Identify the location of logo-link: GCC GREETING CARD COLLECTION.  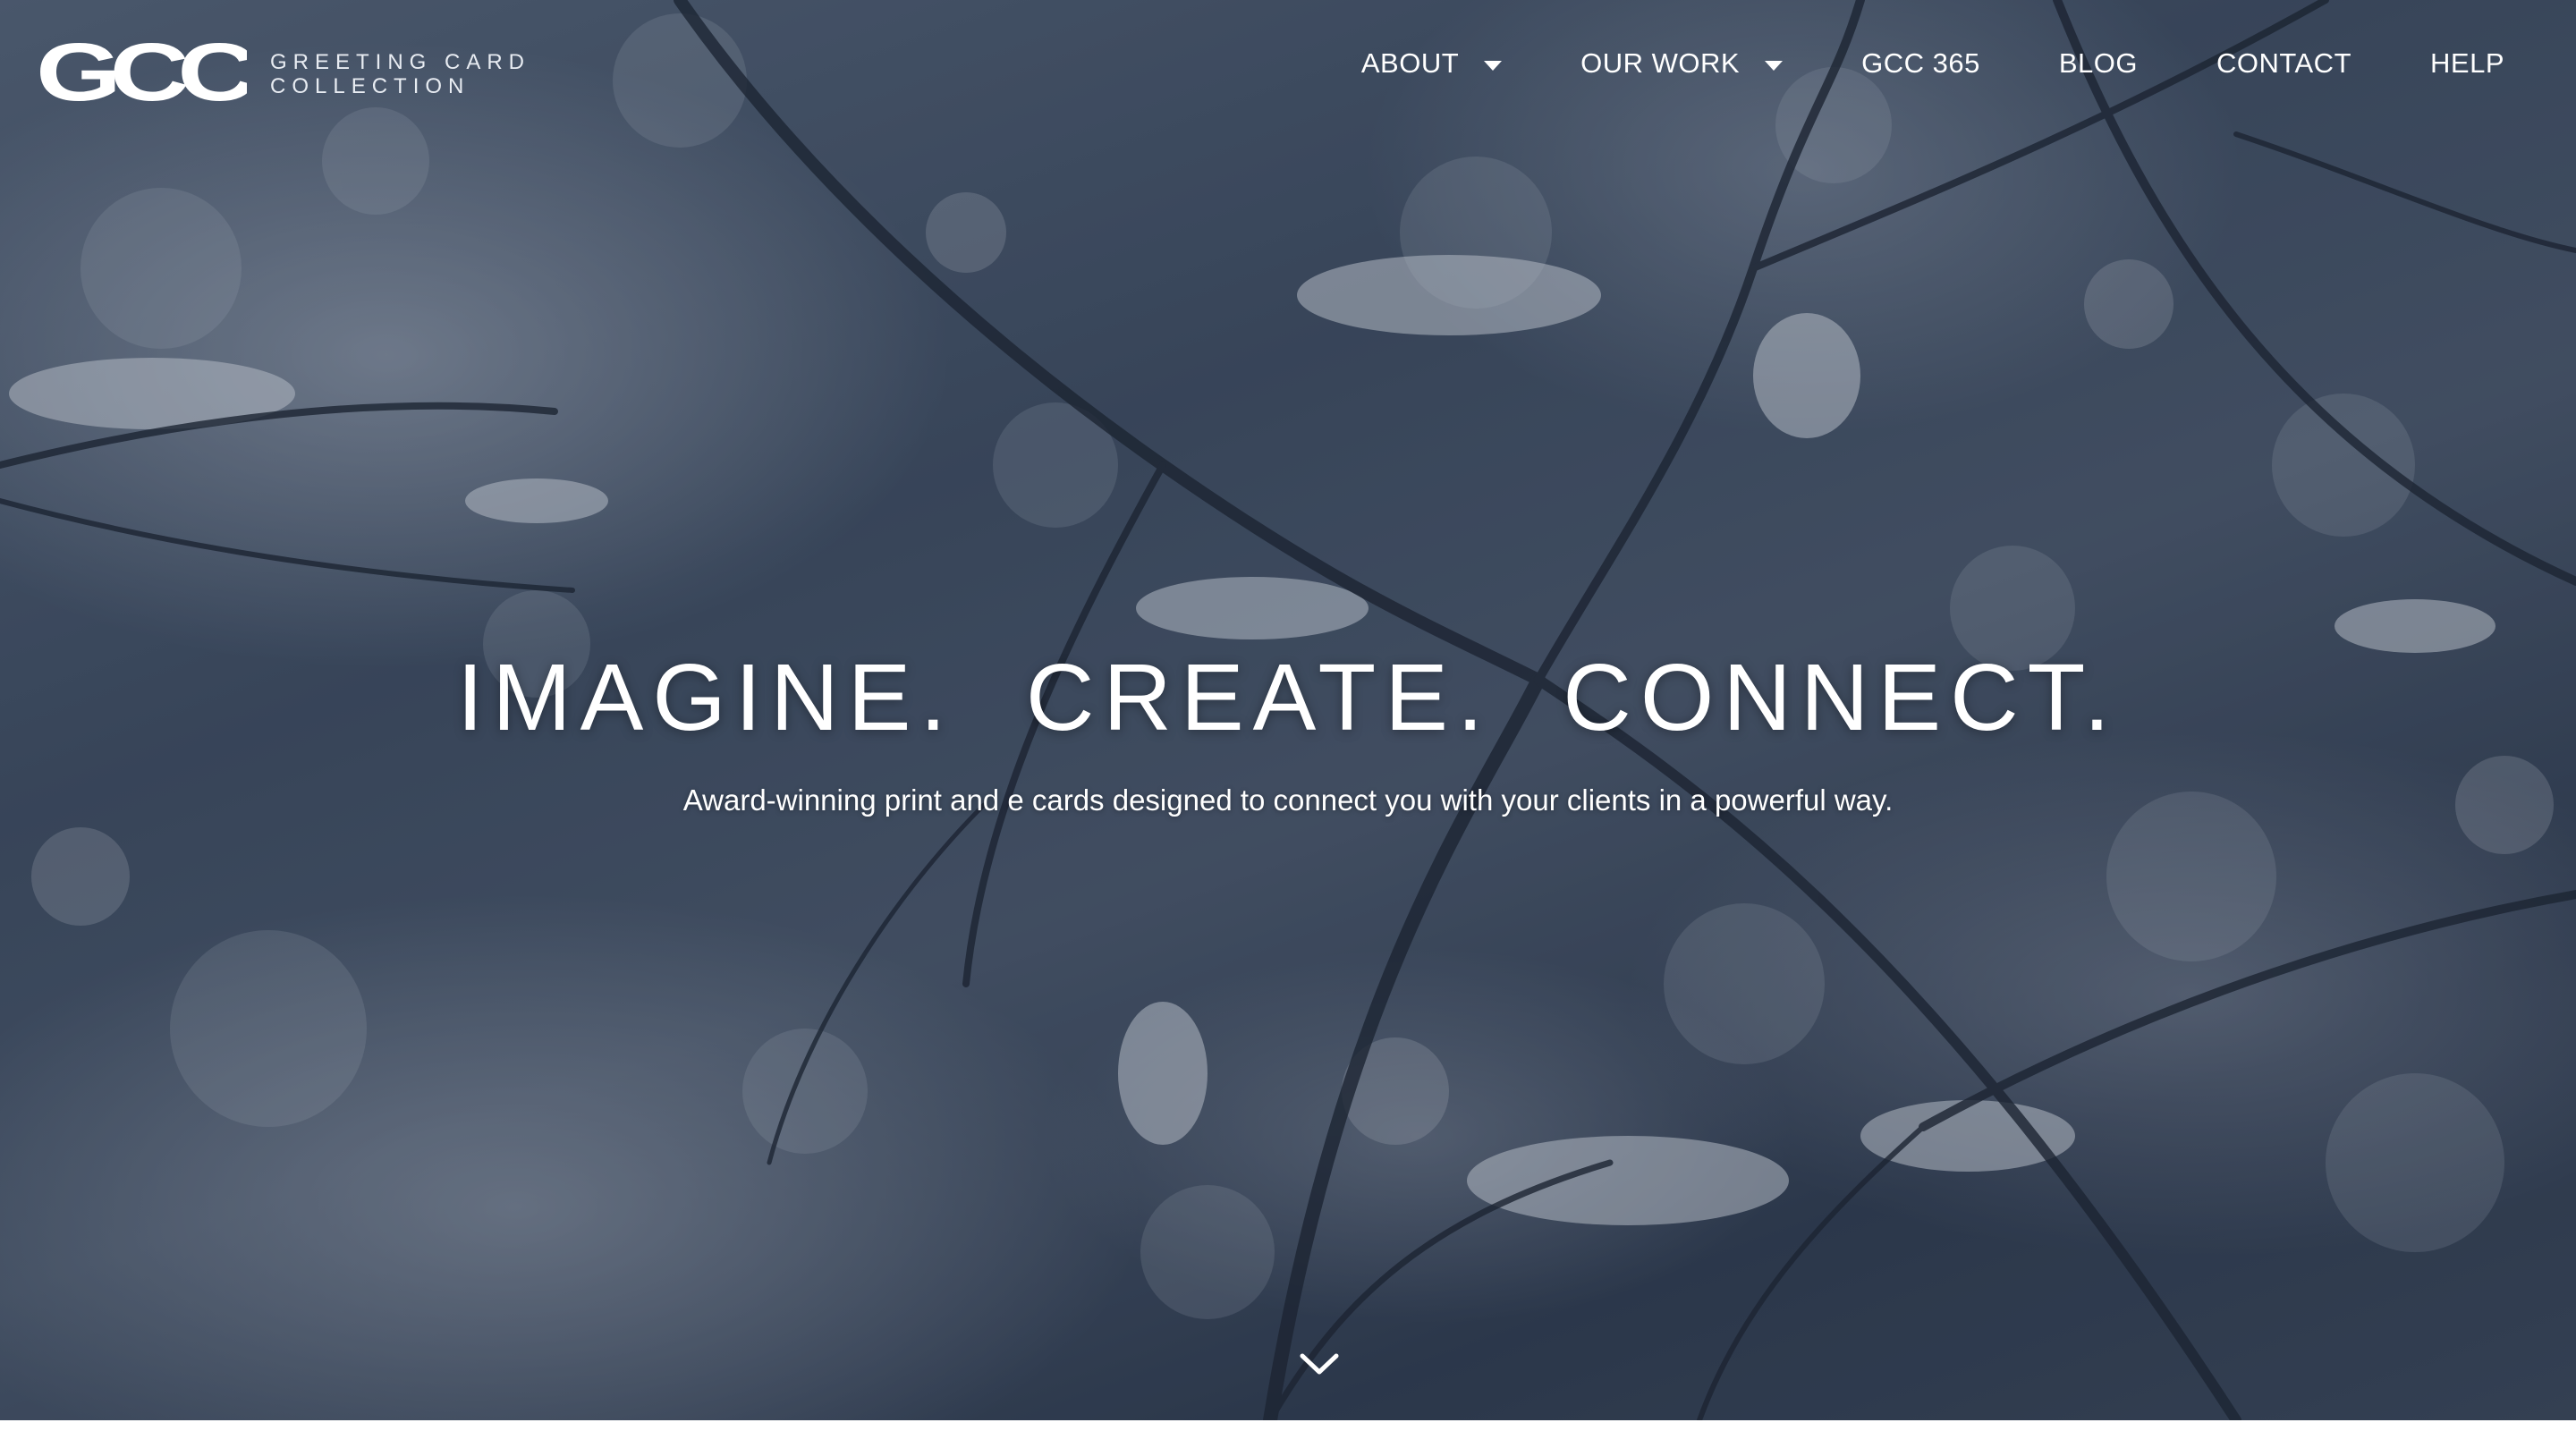
(283, 74).